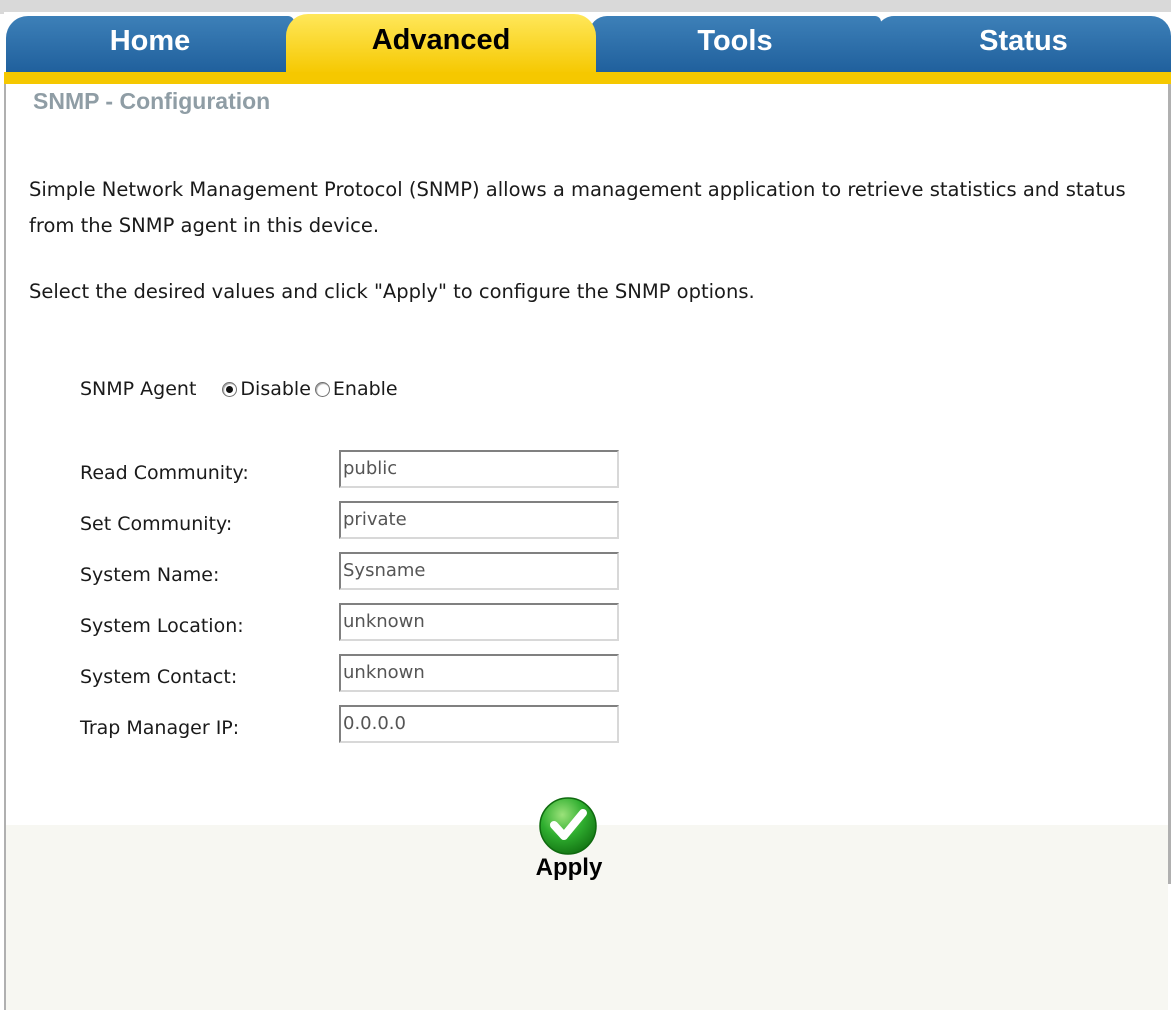 The height and width of the screenshot is (1010, 1171). I want to click on system-location-input: unknown, so click(479, 622).